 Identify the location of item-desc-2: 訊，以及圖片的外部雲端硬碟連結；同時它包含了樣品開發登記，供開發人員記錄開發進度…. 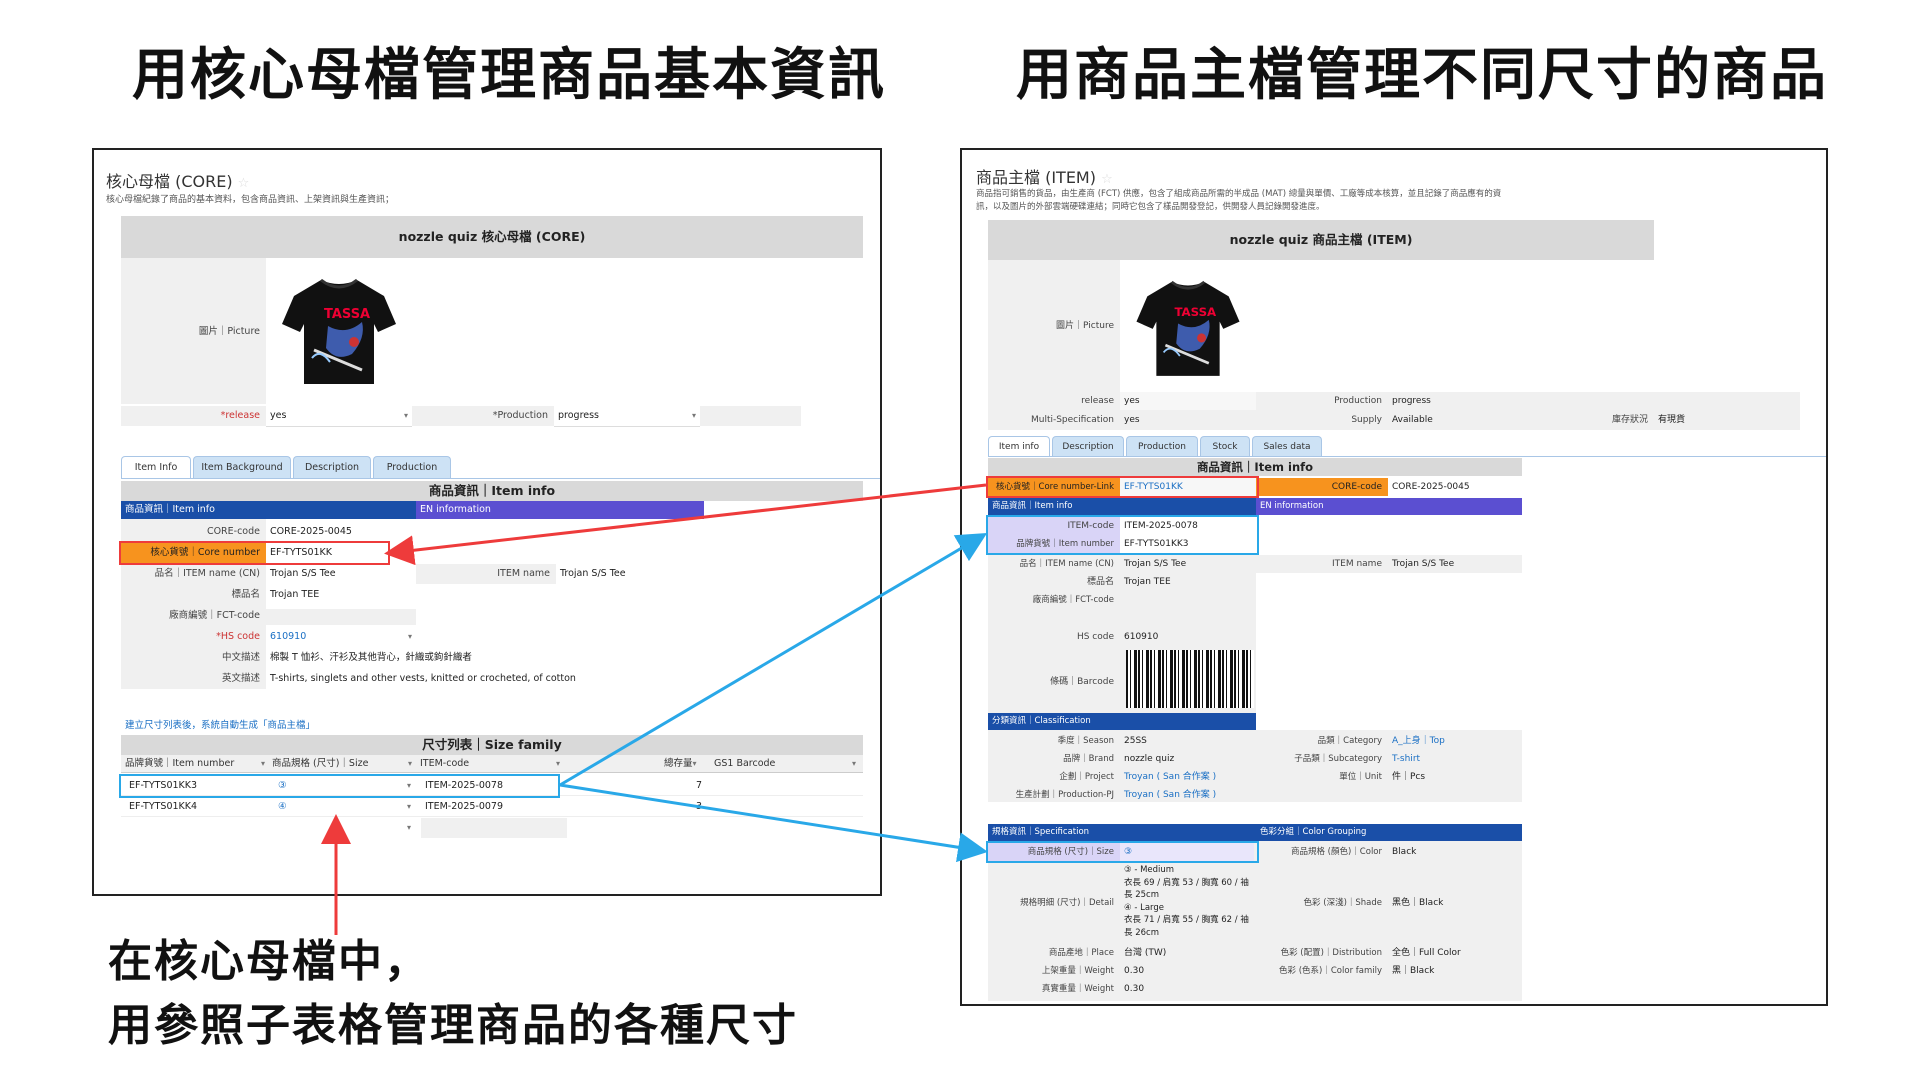
(1150, 207).